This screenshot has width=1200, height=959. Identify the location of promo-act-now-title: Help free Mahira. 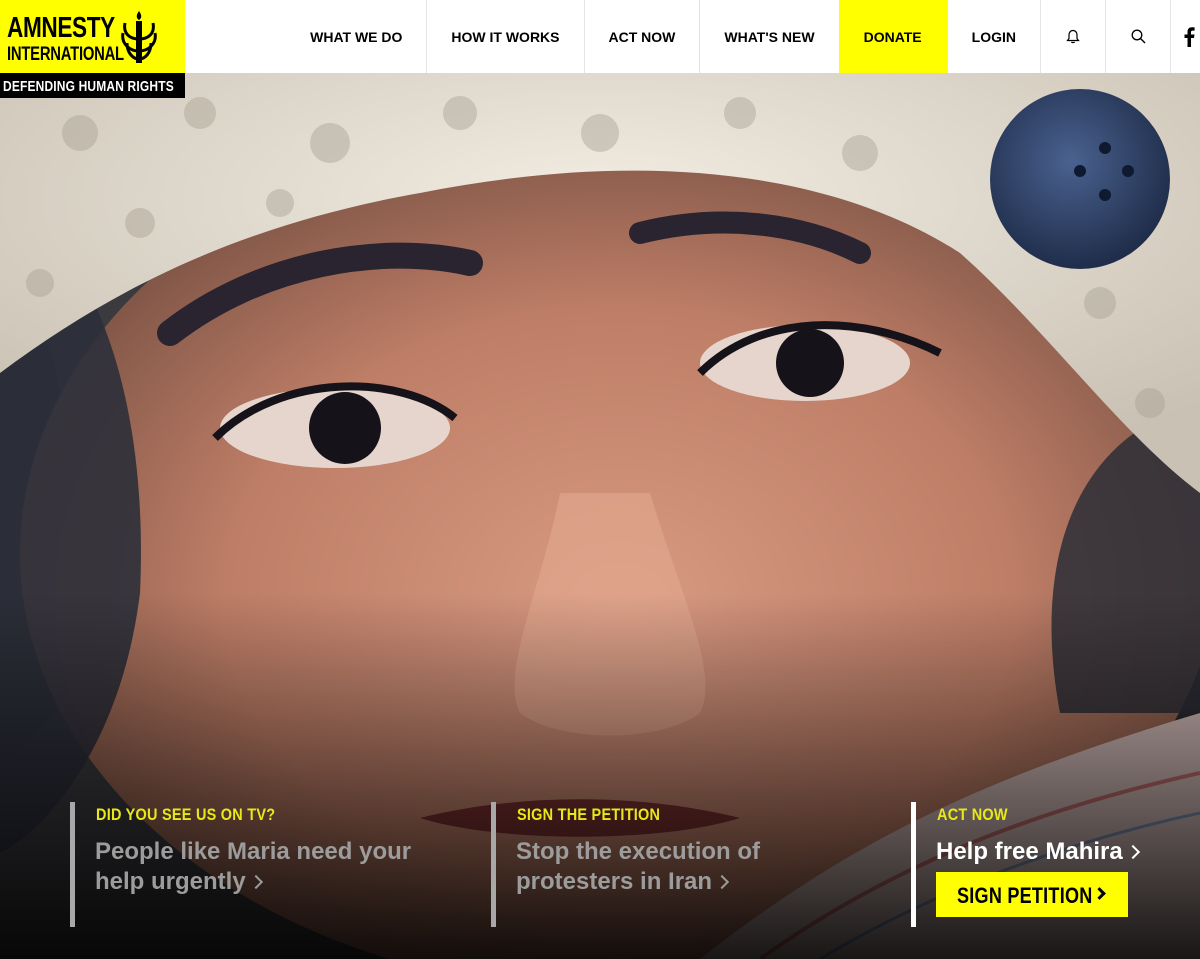
(1068, 852).